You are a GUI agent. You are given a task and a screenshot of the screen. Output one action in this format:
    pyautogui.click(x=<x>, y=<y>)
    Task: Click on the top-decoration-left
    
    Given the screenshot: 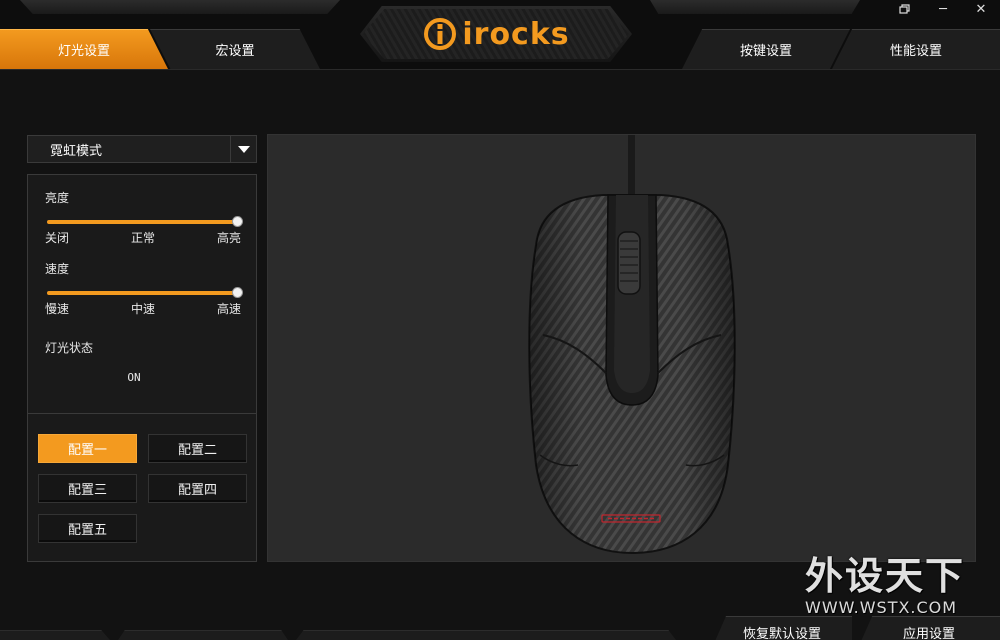 What is the action you would take?
    pyautogui.click(x=180, y=7)
    